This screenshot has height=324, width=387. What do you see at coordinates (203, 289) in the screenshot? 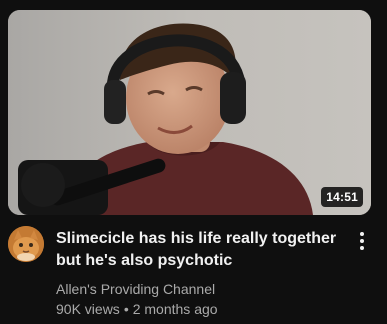
I see `channel-name: Allen's Providing Channel` at bounding box center [203, 289].